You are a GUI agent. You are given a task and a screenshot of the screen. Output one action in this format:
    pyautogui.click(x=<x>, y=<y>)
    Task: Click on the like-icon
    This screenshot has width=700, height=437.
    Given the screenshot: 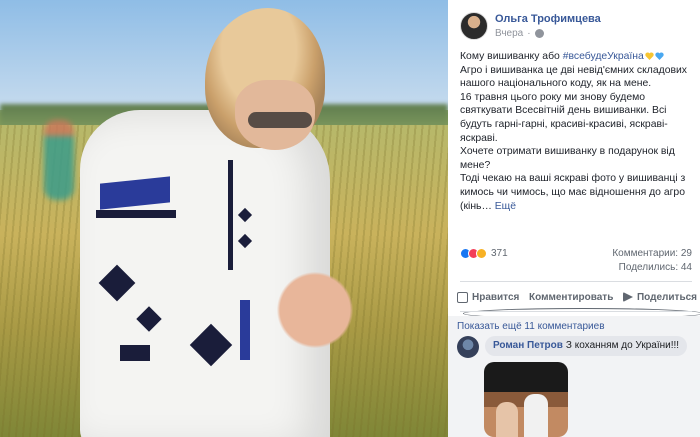 What is the action you would take?
    pyautogui.click(x=462, y=297)
    